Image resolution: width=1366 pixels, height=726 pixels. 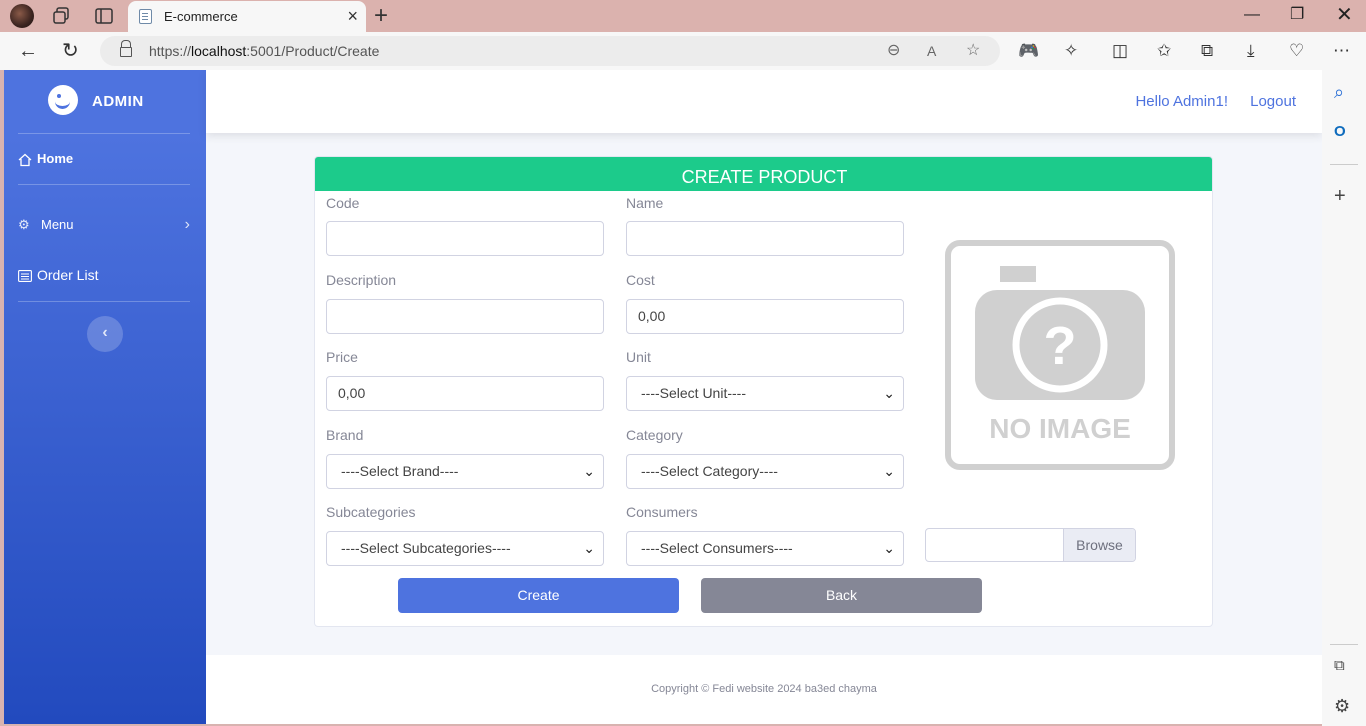 What do you see at coordinates (352, 16) in the screenshot?
I see `close-tab-icon: ×` at bounding box center [352, 16].